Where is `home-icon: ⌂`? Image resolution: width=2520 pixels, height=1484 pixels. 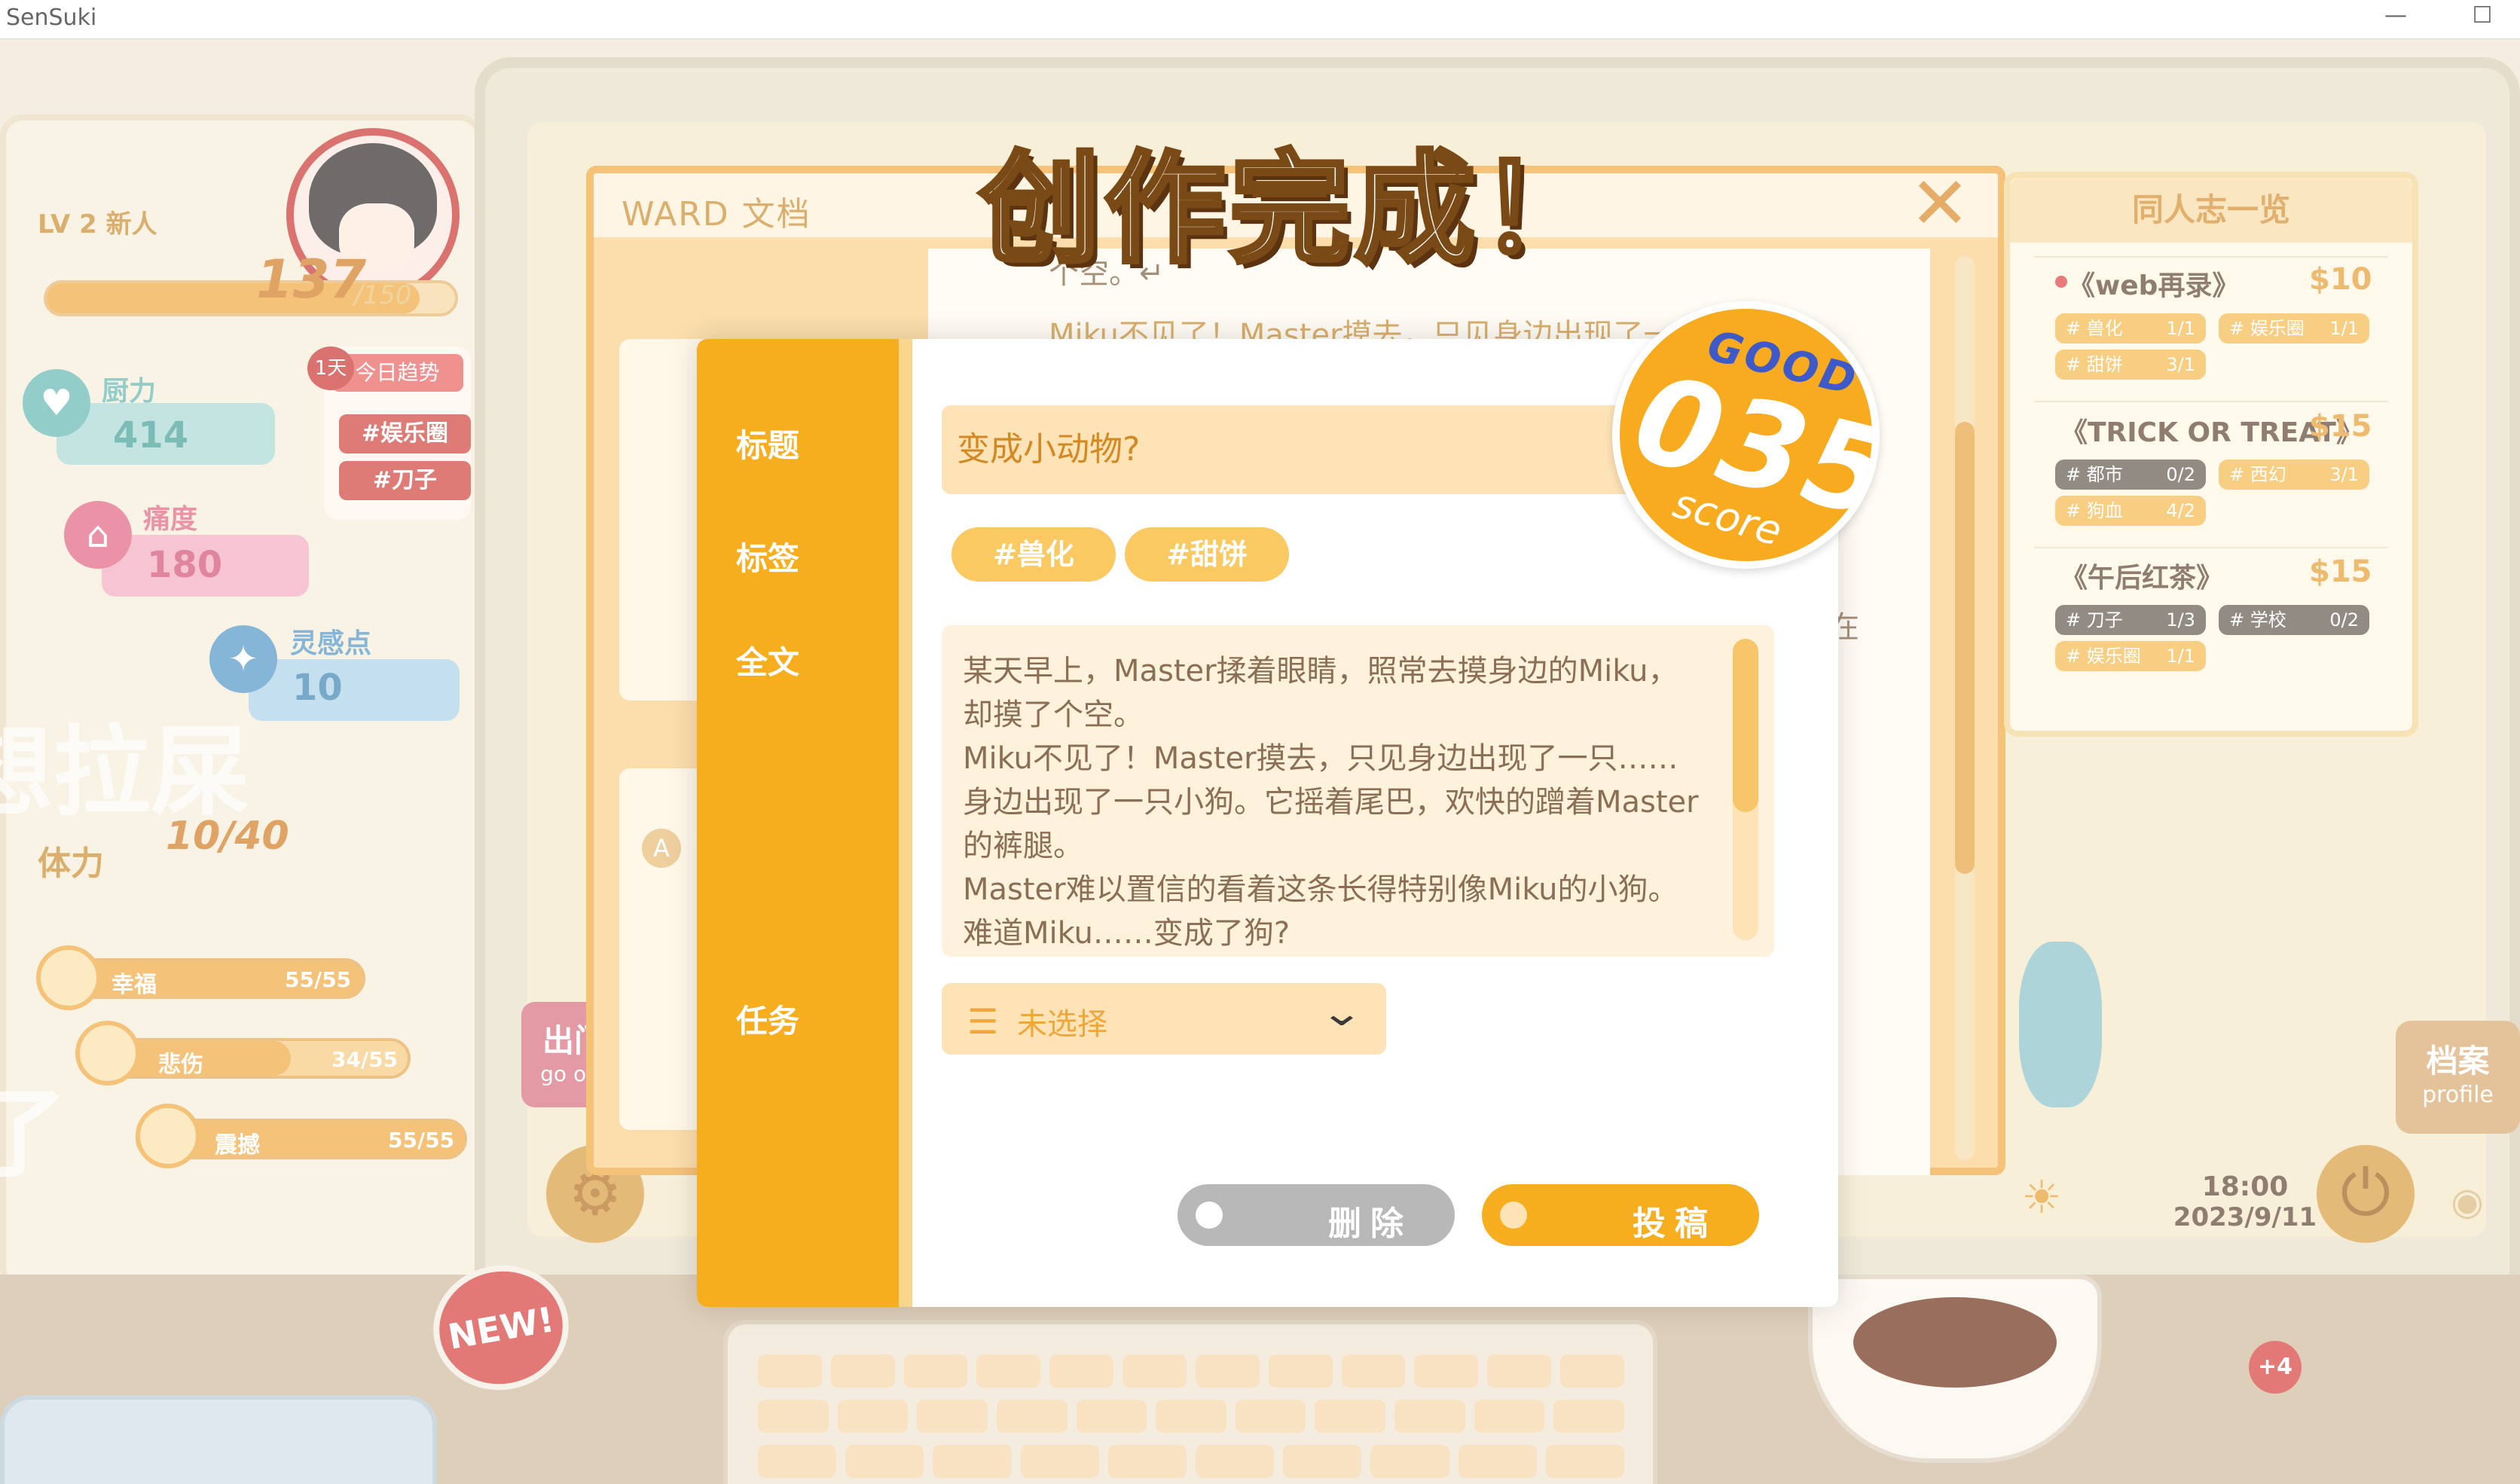
home-icon: ⌂ is located at coordinates (98, 535).